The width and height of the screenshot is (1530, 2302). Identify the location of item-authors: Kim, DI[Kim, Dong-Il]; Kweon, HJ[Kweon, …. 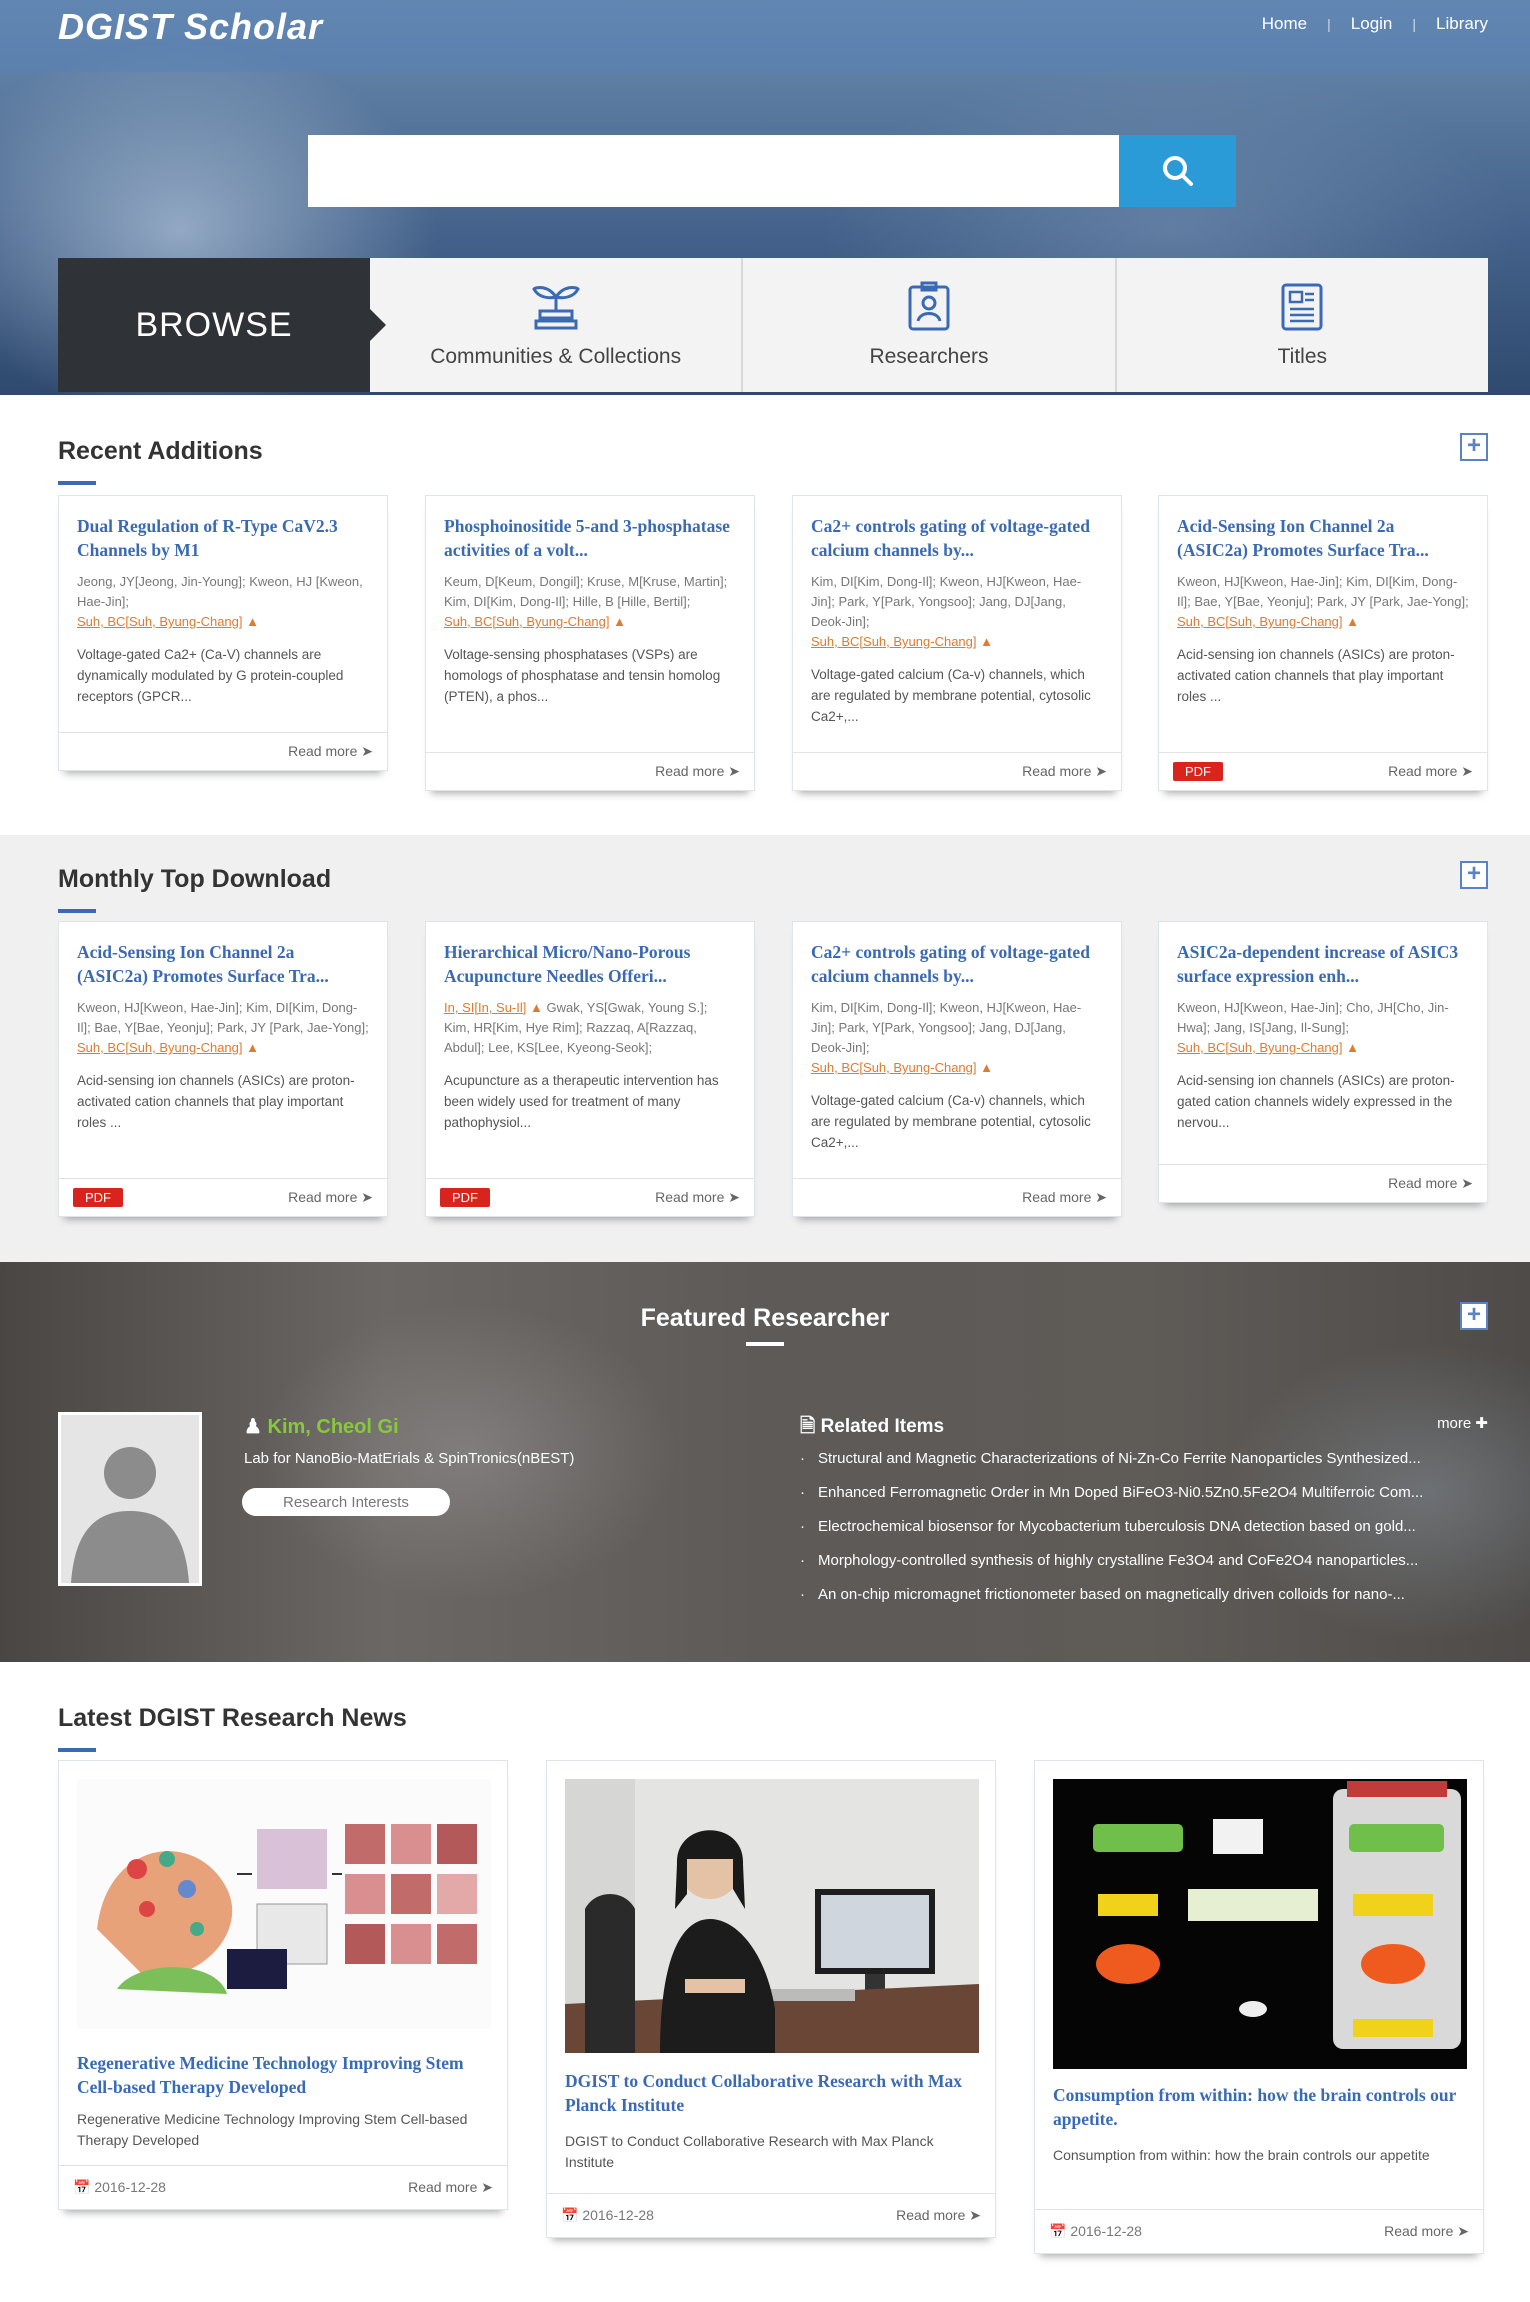
(946, 611).